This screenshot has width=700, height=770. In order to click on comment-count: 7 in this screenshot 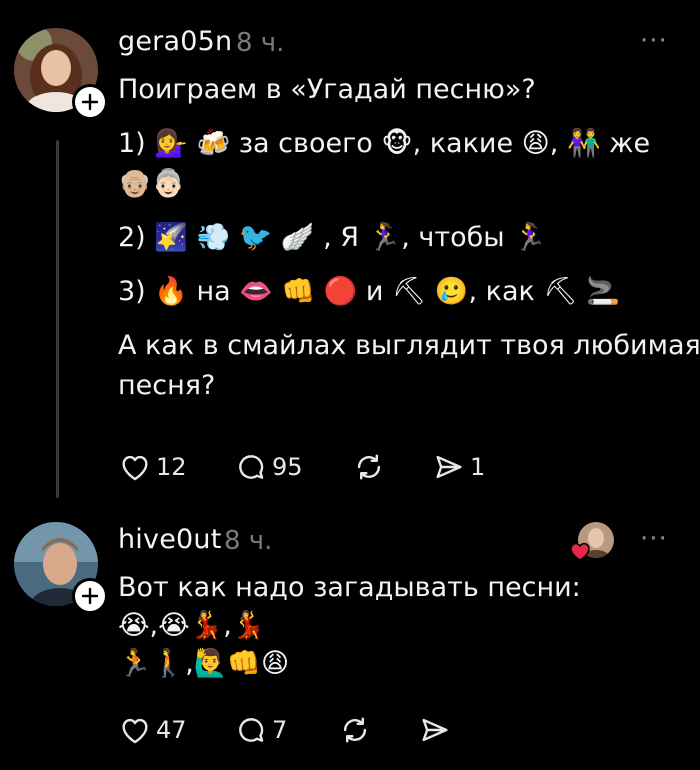, I will do `click(280, 730)`.